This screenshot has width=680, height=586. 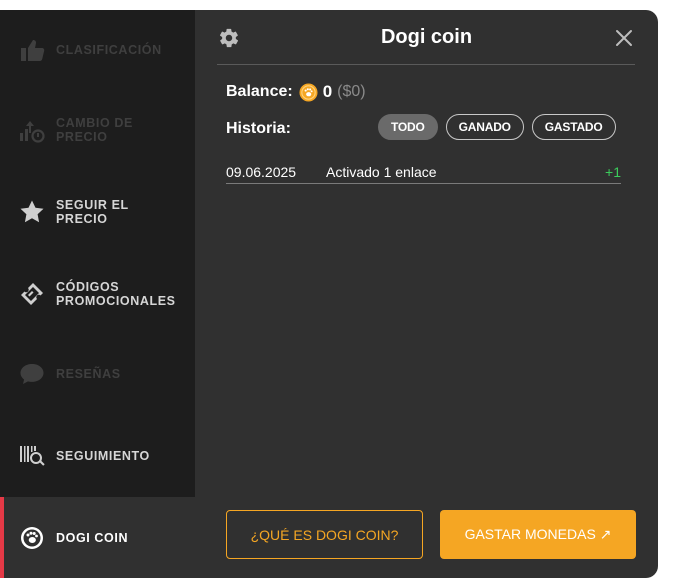 I want to click on sidebar-item-label: RESEÑAS, so click(x=88, y=374).